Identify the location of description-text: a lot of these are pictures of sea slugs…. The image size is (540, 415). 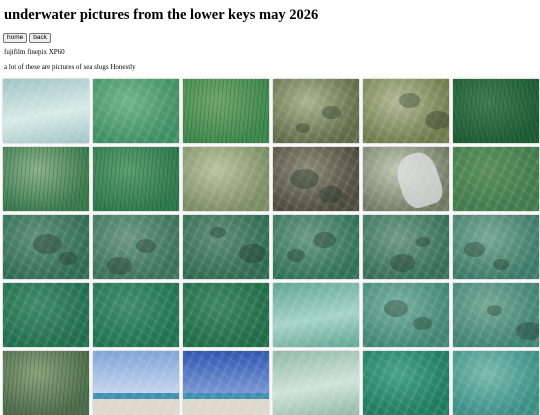
(70, 67).